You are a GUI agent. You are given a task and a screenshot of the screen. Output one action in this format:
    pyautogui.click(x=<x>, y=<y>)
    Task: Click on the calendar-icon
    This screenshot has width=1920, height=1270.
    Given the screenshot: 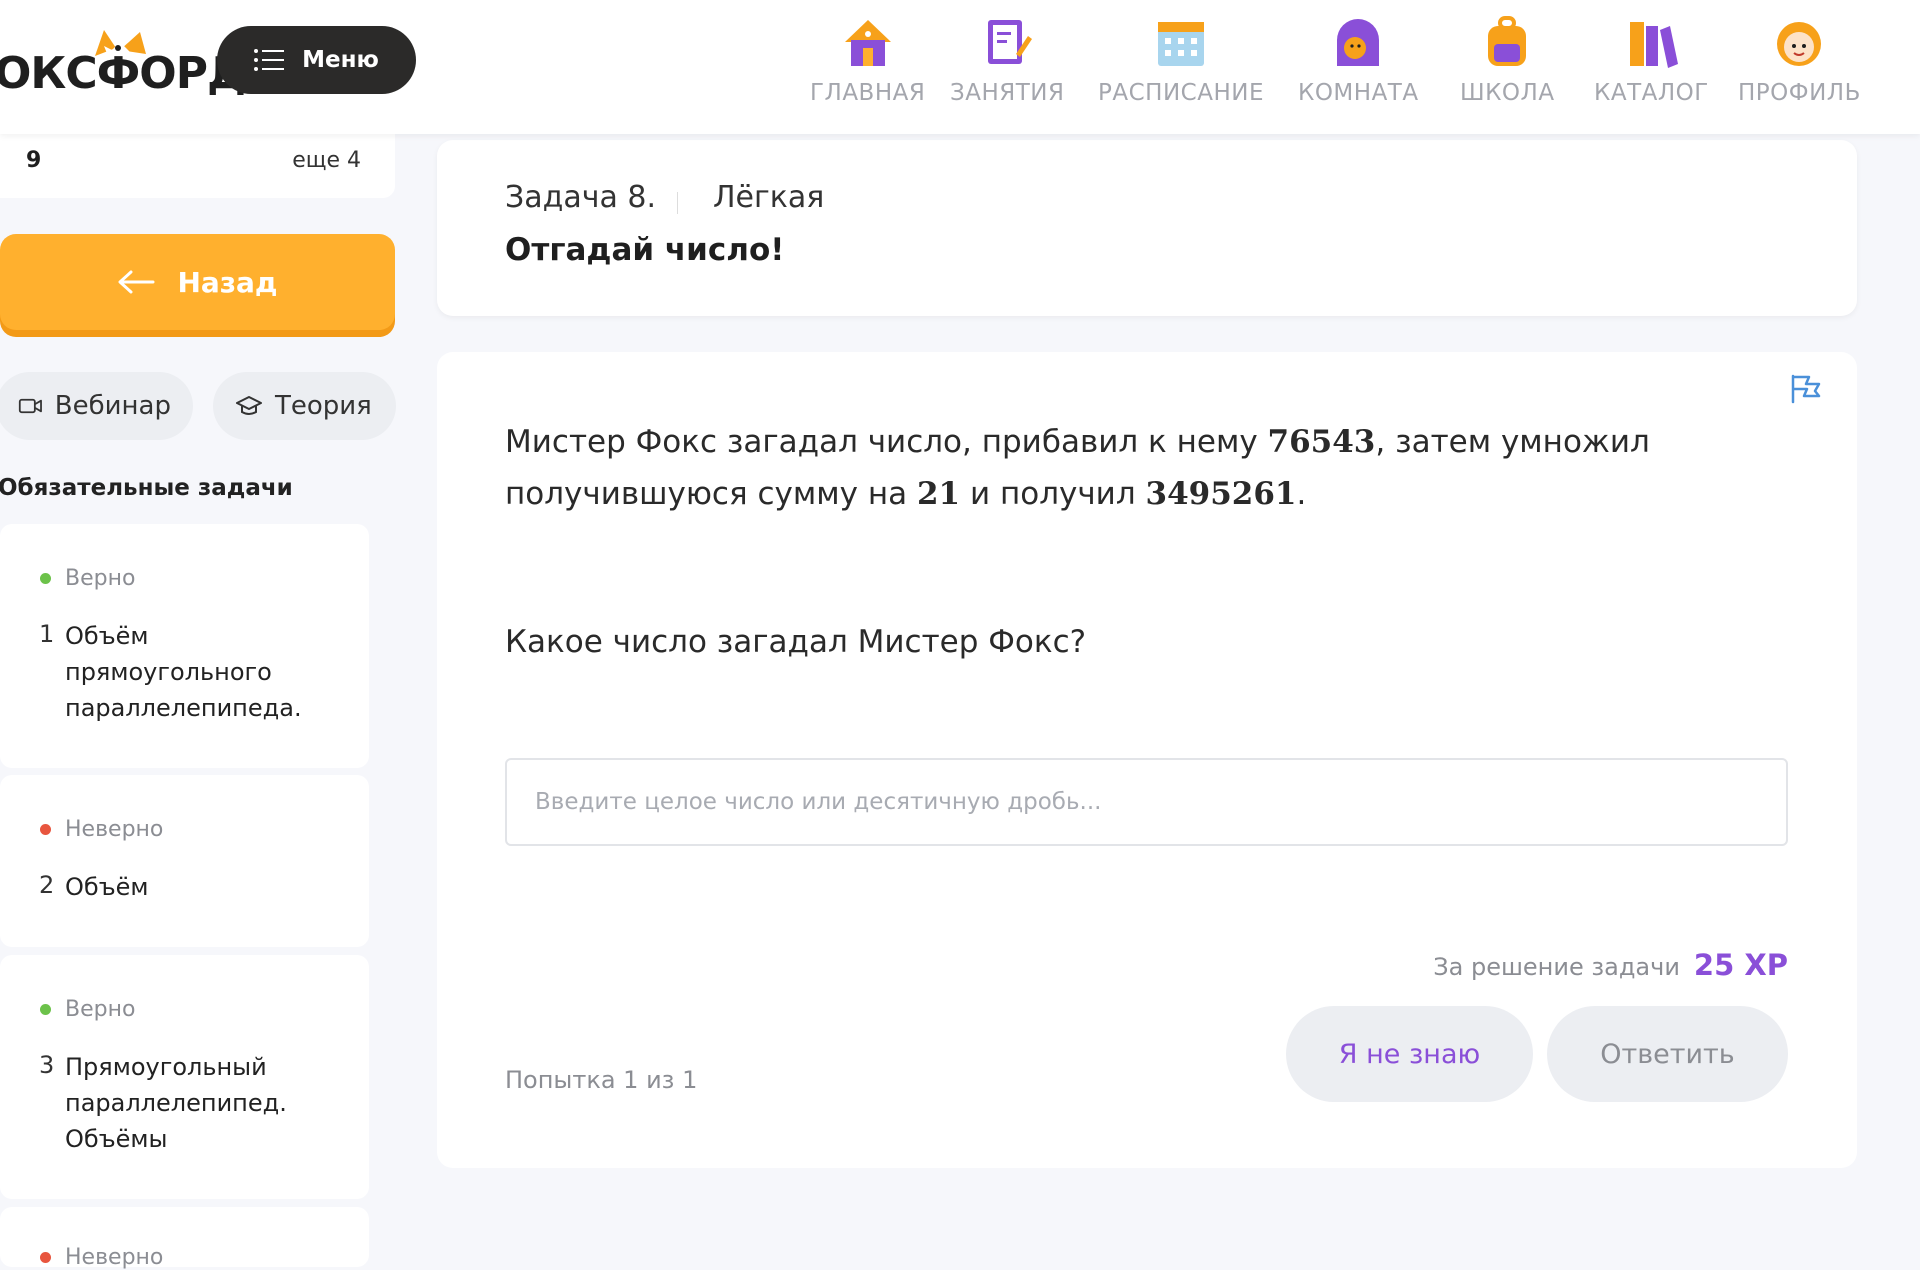 What is the action you would take?
    pyautogui.click(x=1181, y=44)
    